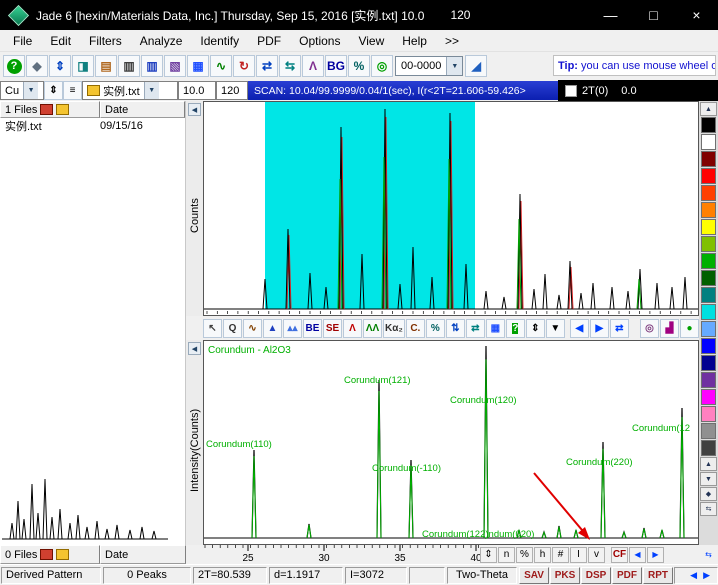 The image size is (718, 585). I want to click on sort-icon: ⇕, so click(60, 66).